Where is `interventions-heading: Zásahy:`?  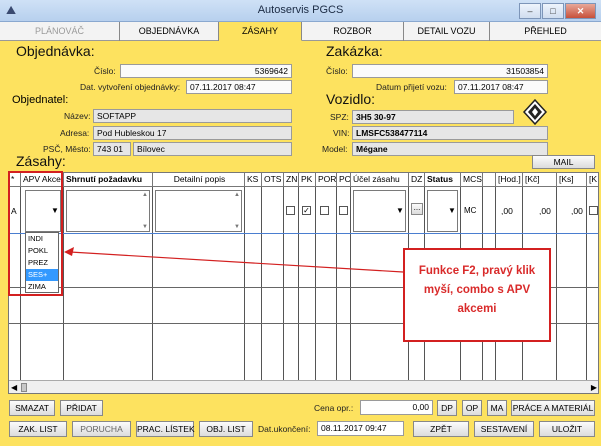 interventions-heading: Zásahy: is located at coordinates (41, 161).